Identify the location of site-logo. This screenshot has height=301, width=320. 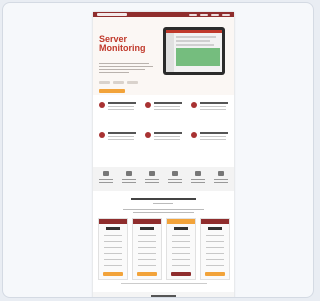
(112, 14).